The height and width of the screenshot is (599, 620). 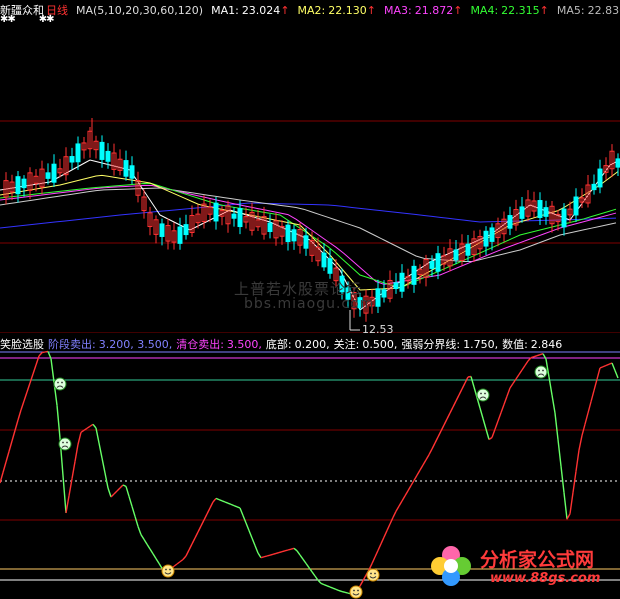 What do you see at coordinates (140, 10) in the screenshot?
I see `ma-params: MA(5,10,20,30,60,120)` at bounding box center [140, 10].